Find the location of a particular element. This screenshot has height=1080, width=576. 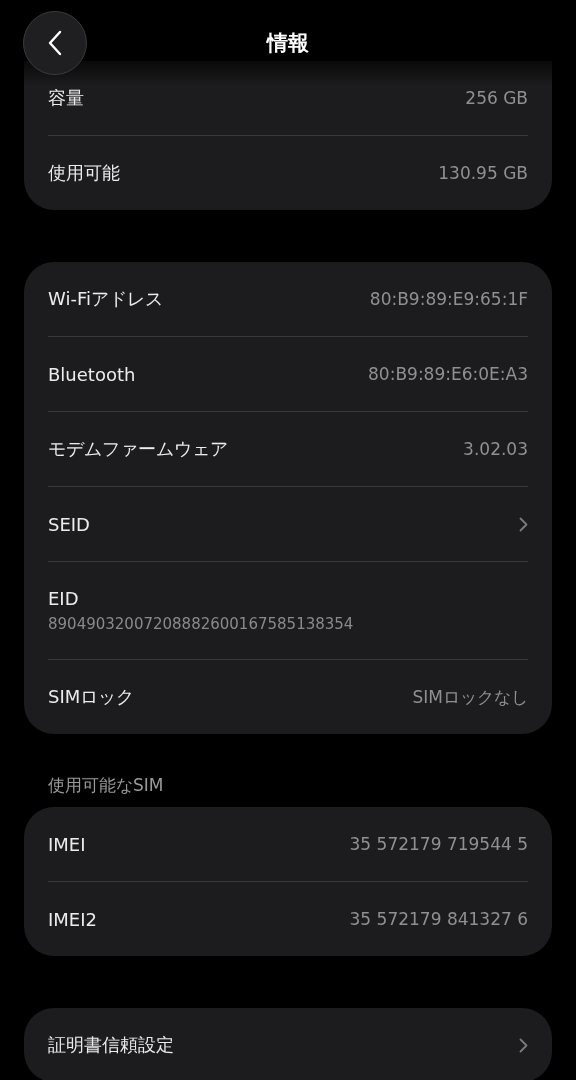

row-value: 89049032007208882600167585138354 is located at coordinates (201, 624).